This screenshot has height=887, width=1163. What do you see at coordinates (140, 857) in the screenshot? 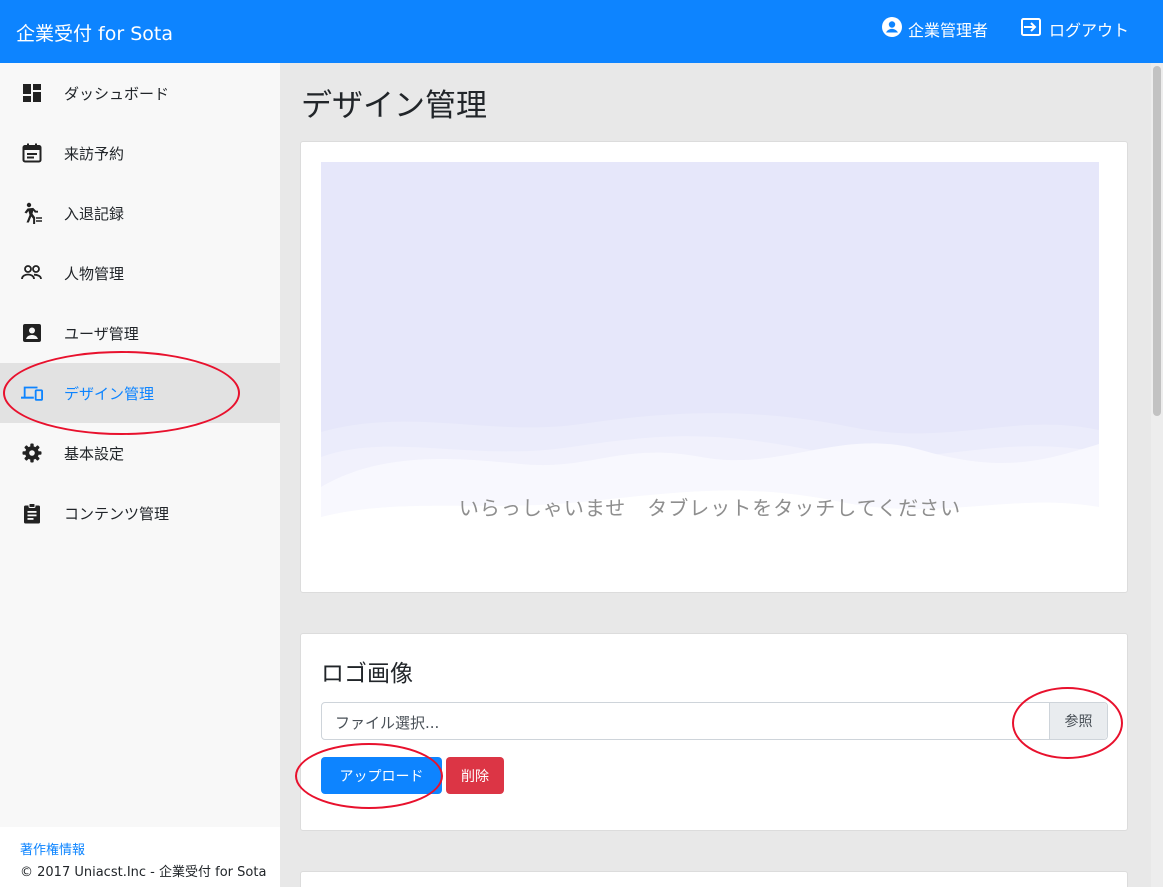
I see `sidebar-footer: 著作権情報 © 2017 Uniacst.Inc - 企業受付 for Sota` at bounding box center [140, 857].